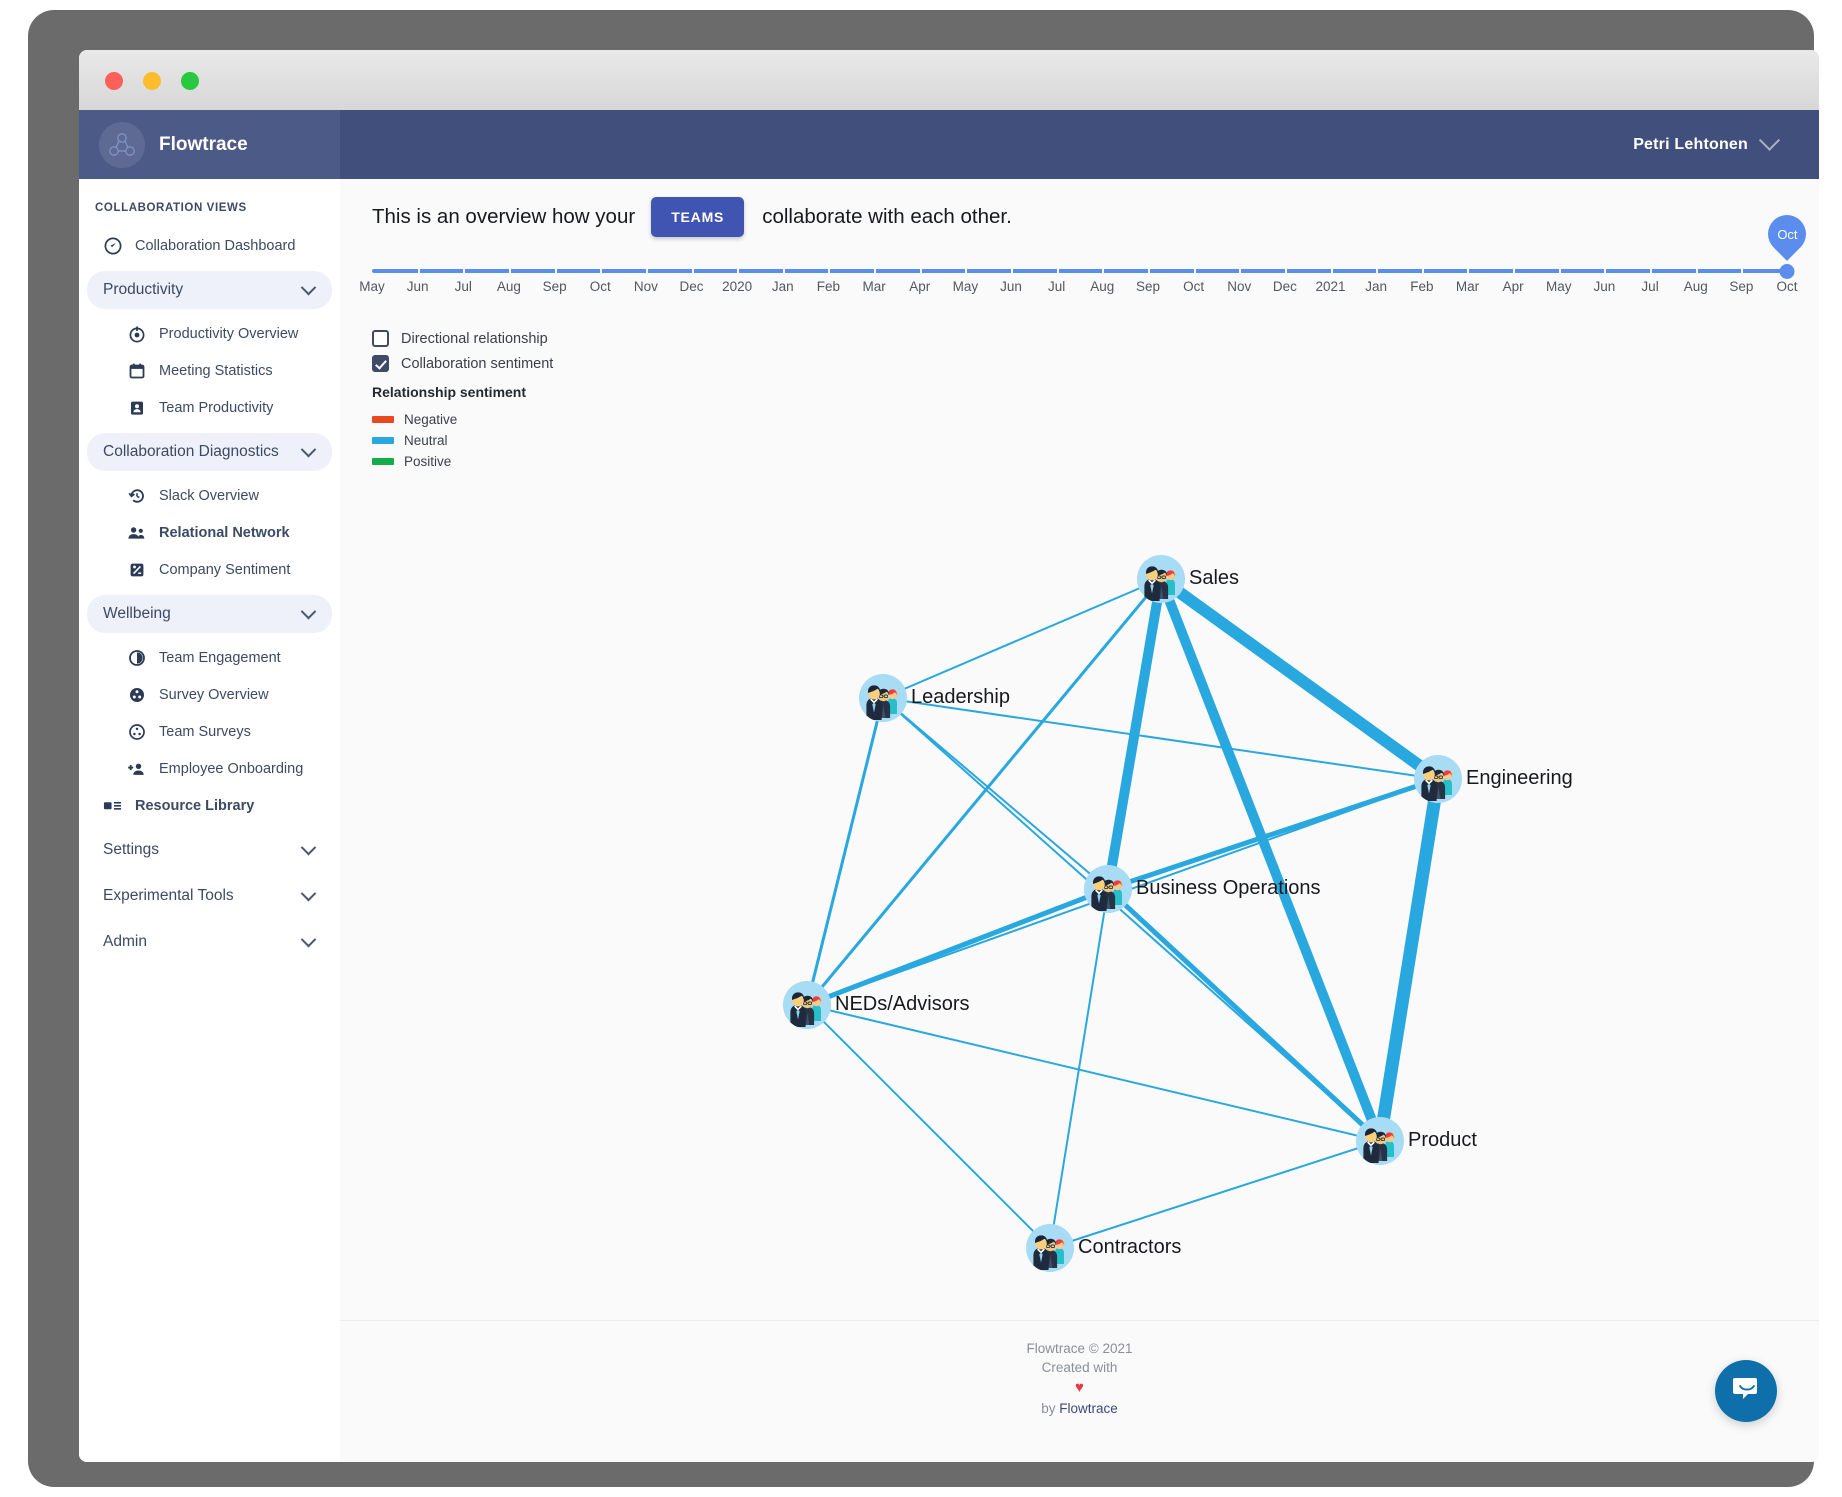  Describe the element at coordinates (1746, 1391) in the screenshot. I see `chat-bubble-button` at that location.